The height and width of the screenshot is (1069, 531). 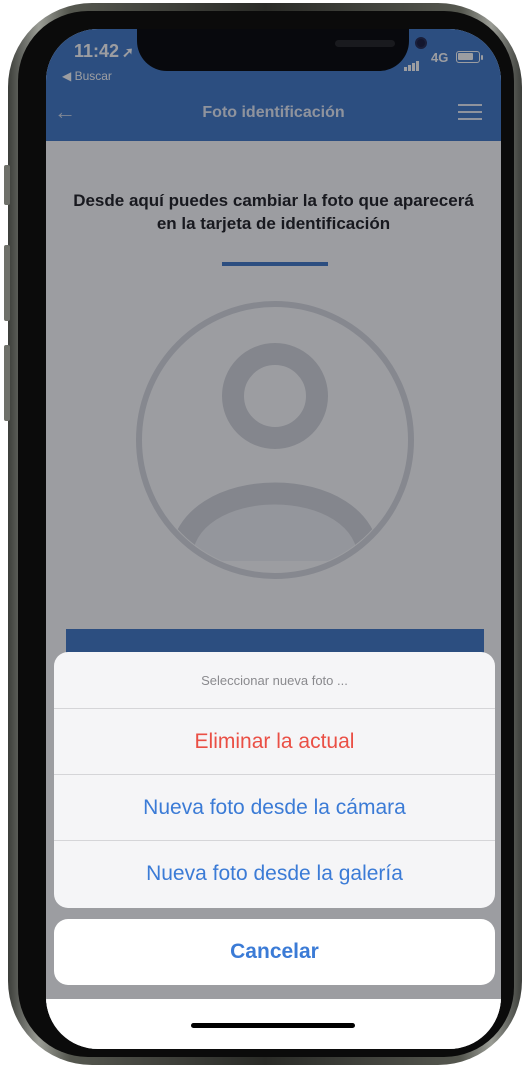 I want to click on home-area, so click(x=273, y=1024).